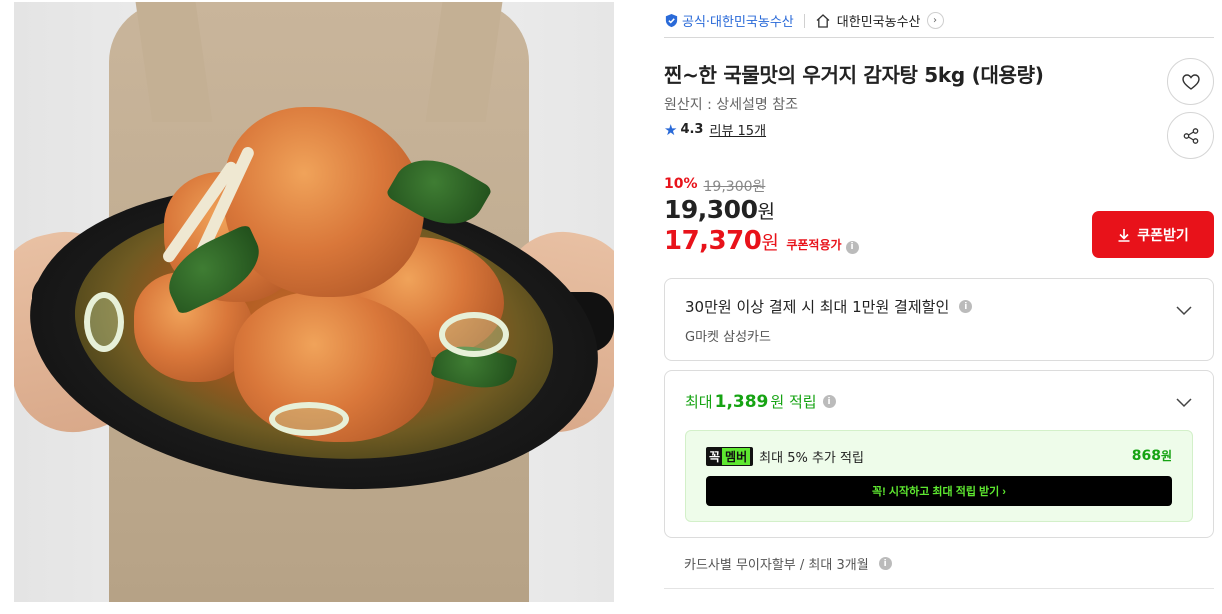 The height and width of the screenshot is (614, 1222). Describe the element at coordinates (692, 129) in the screenshot. I see `rating-value: 4.3` at that location.